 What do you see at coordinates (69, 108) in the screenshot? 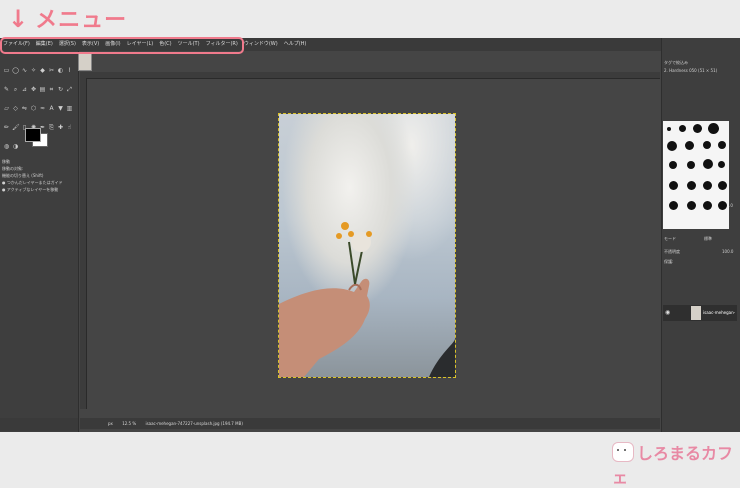
I see `gradient-icon: ▥` at bounding box center [69, 108].